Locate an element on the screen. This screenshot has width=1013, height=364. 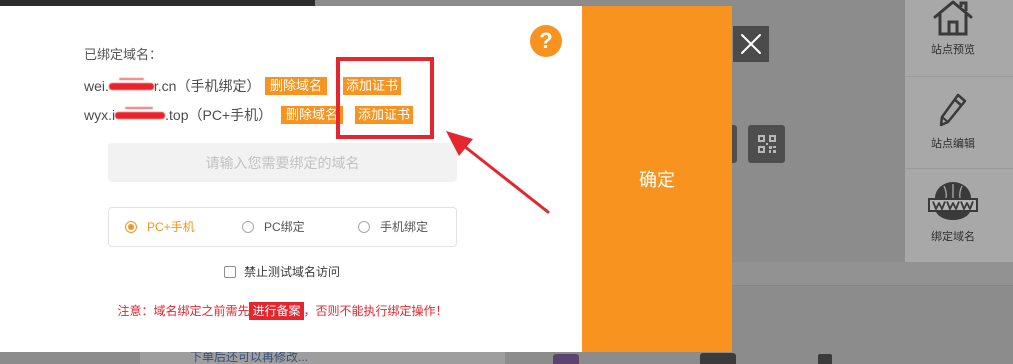
notice-text: 注意：域名绑定之前需先 进行备案 ，否则不能执行绑定操作！ is located at coordinates (282, 311).